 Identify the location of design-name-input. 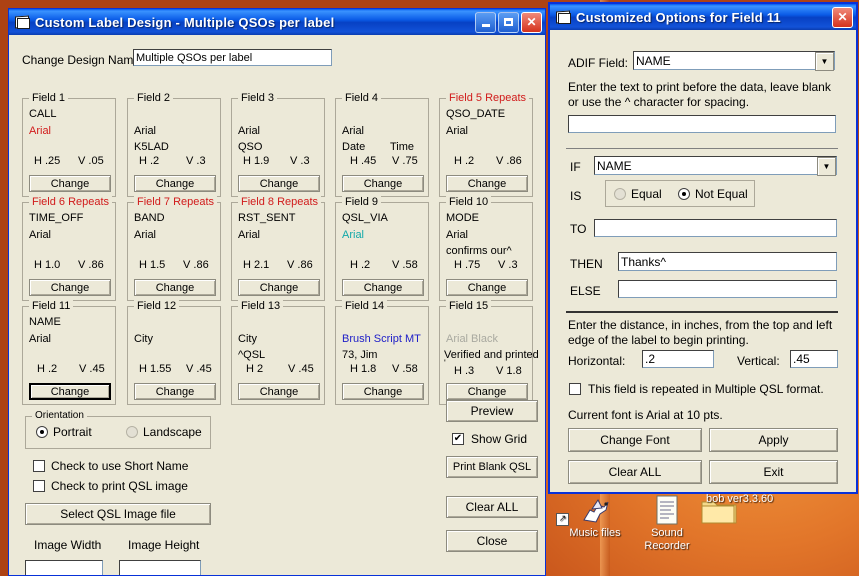
(232, 57).